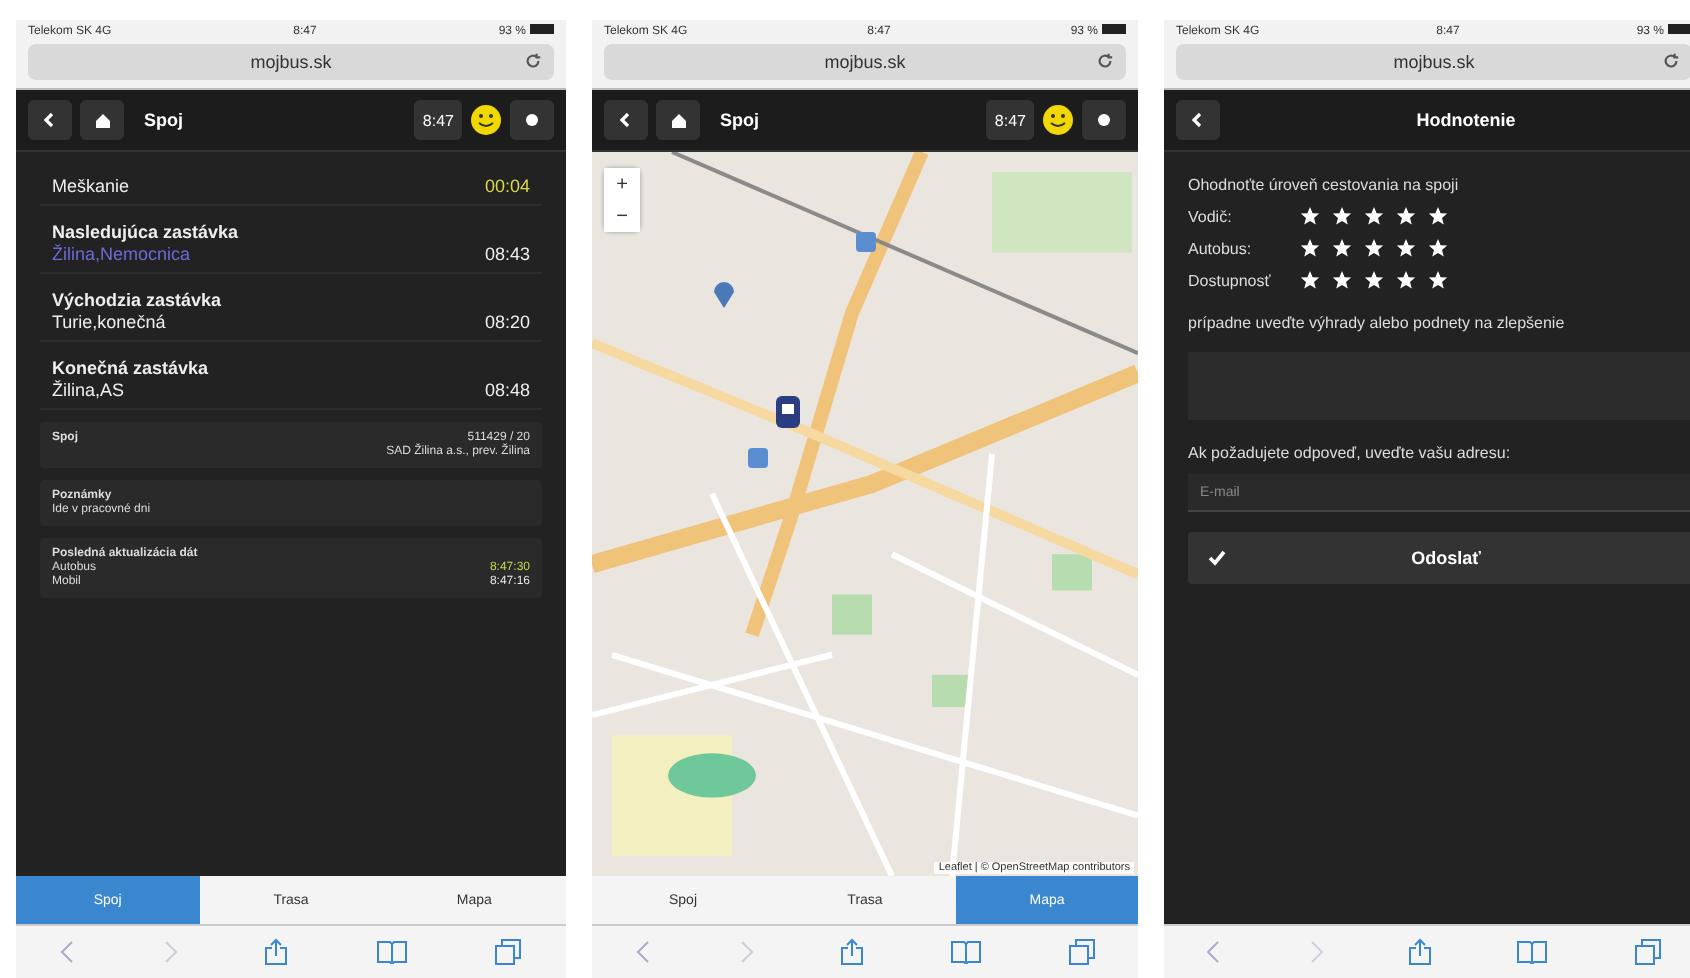 The width and height of the screenshot is (1690, 978). What do you see at coordinates (91, 186) in the screenshot?
I see `row-label: Meškanie` at bounding box center [91, 186].